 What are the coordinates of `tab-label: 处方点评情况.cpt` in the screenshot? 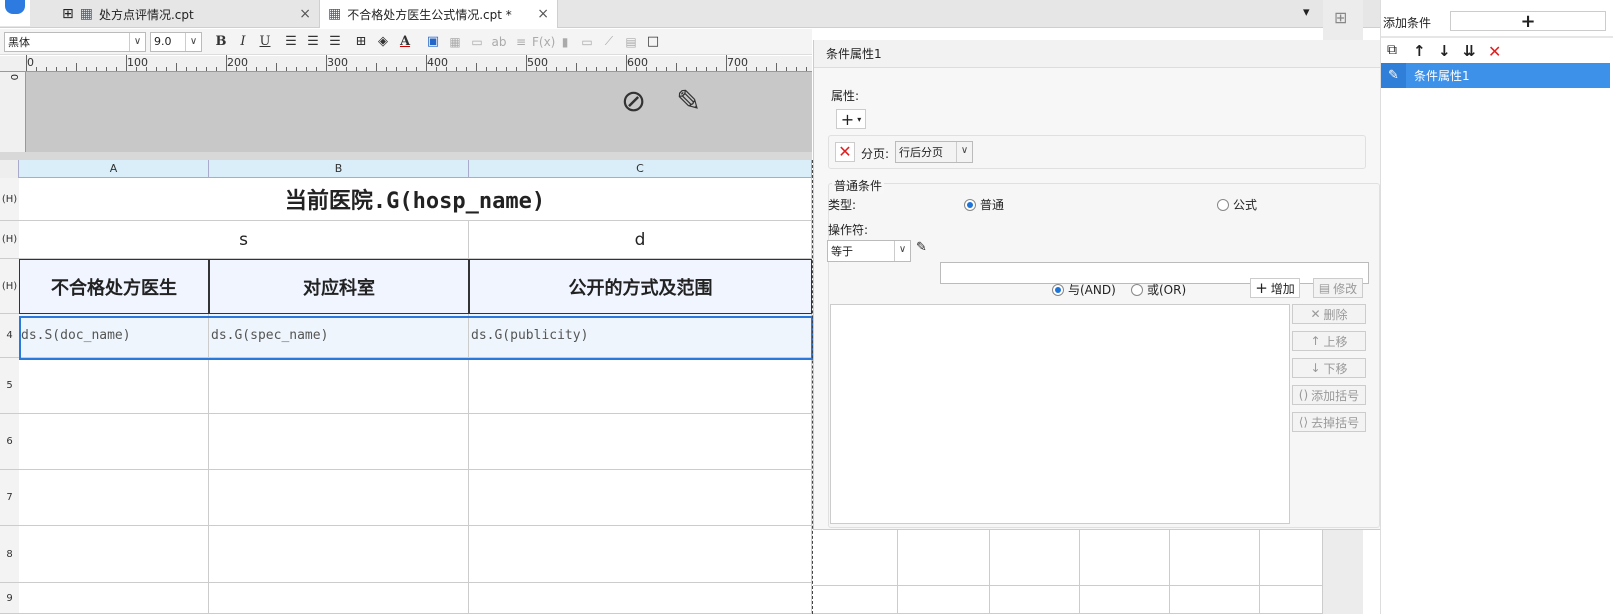 It's located at (146, 14).